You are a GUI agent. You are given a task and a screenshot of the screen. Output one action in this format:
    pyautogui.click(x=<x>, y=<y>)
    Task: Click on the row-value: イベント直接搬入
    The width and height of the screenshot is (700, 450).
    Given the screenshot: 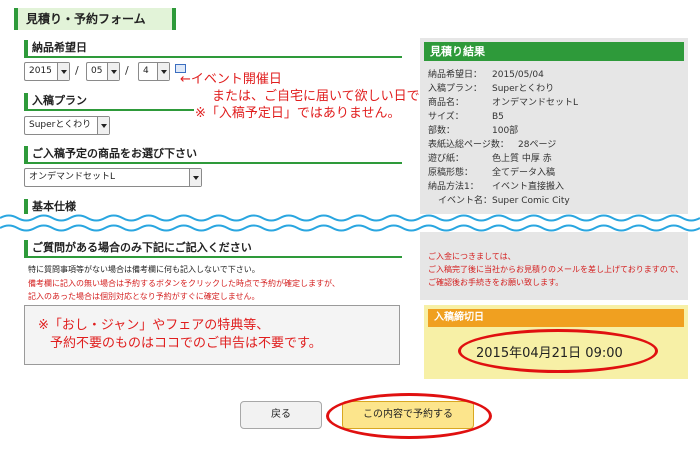 What is the action you would take?
    pyautogui.click(x=528, y=187)
    